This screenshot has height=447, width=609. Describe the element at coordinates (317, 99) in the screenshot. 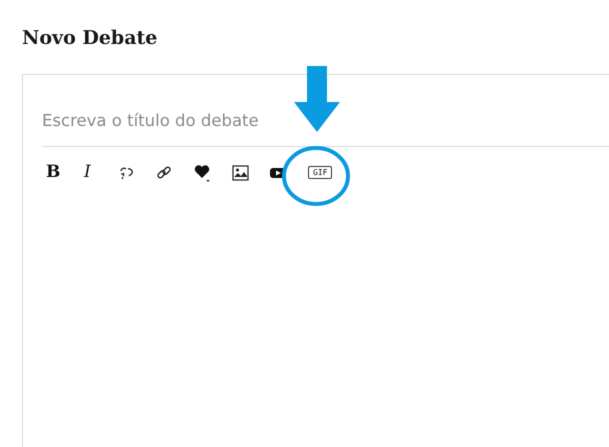

I see `annotation-arrow` at that location.